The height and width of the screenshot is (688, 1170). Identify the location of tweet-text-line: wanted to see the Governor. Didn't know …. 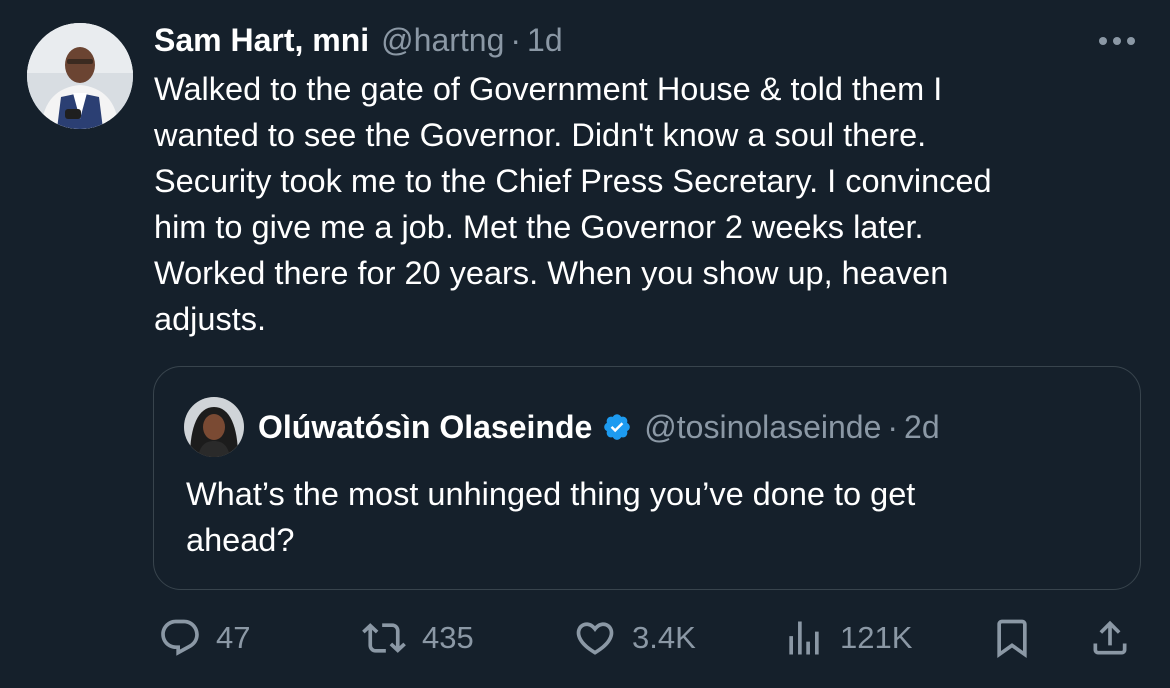
(540, 135).